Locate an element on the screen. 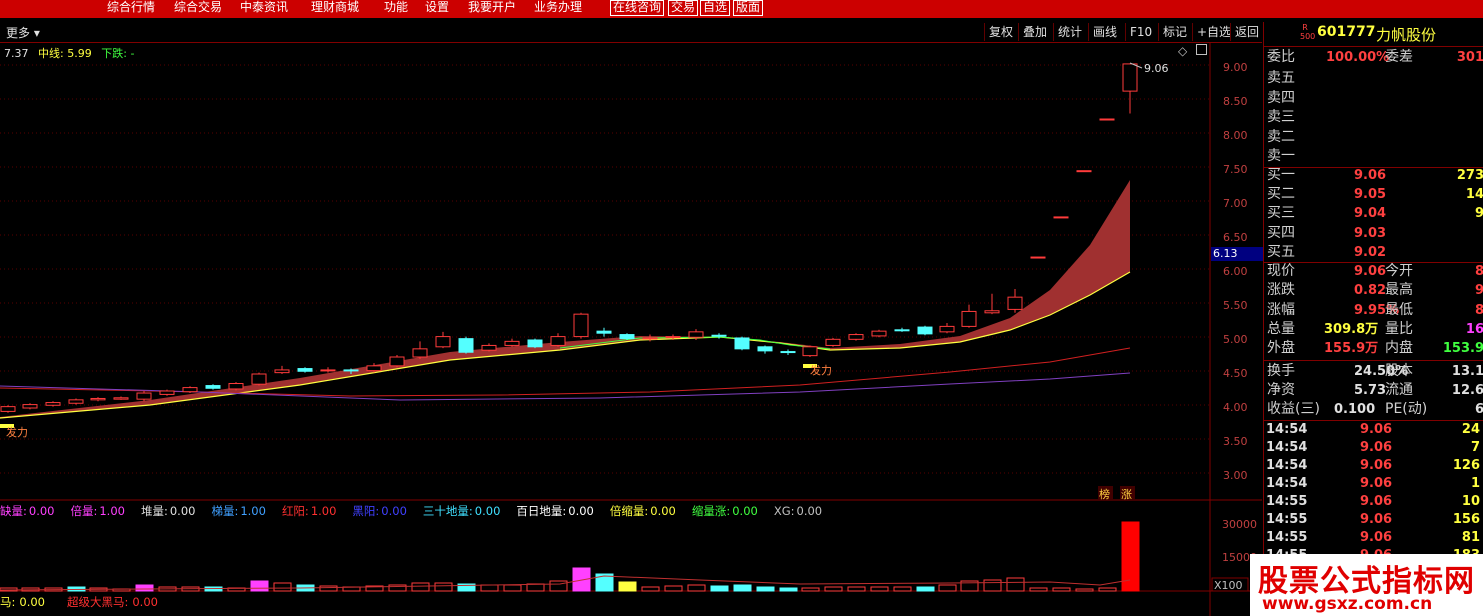  buy-label: 买四 is located at coordinates (1281, 232).